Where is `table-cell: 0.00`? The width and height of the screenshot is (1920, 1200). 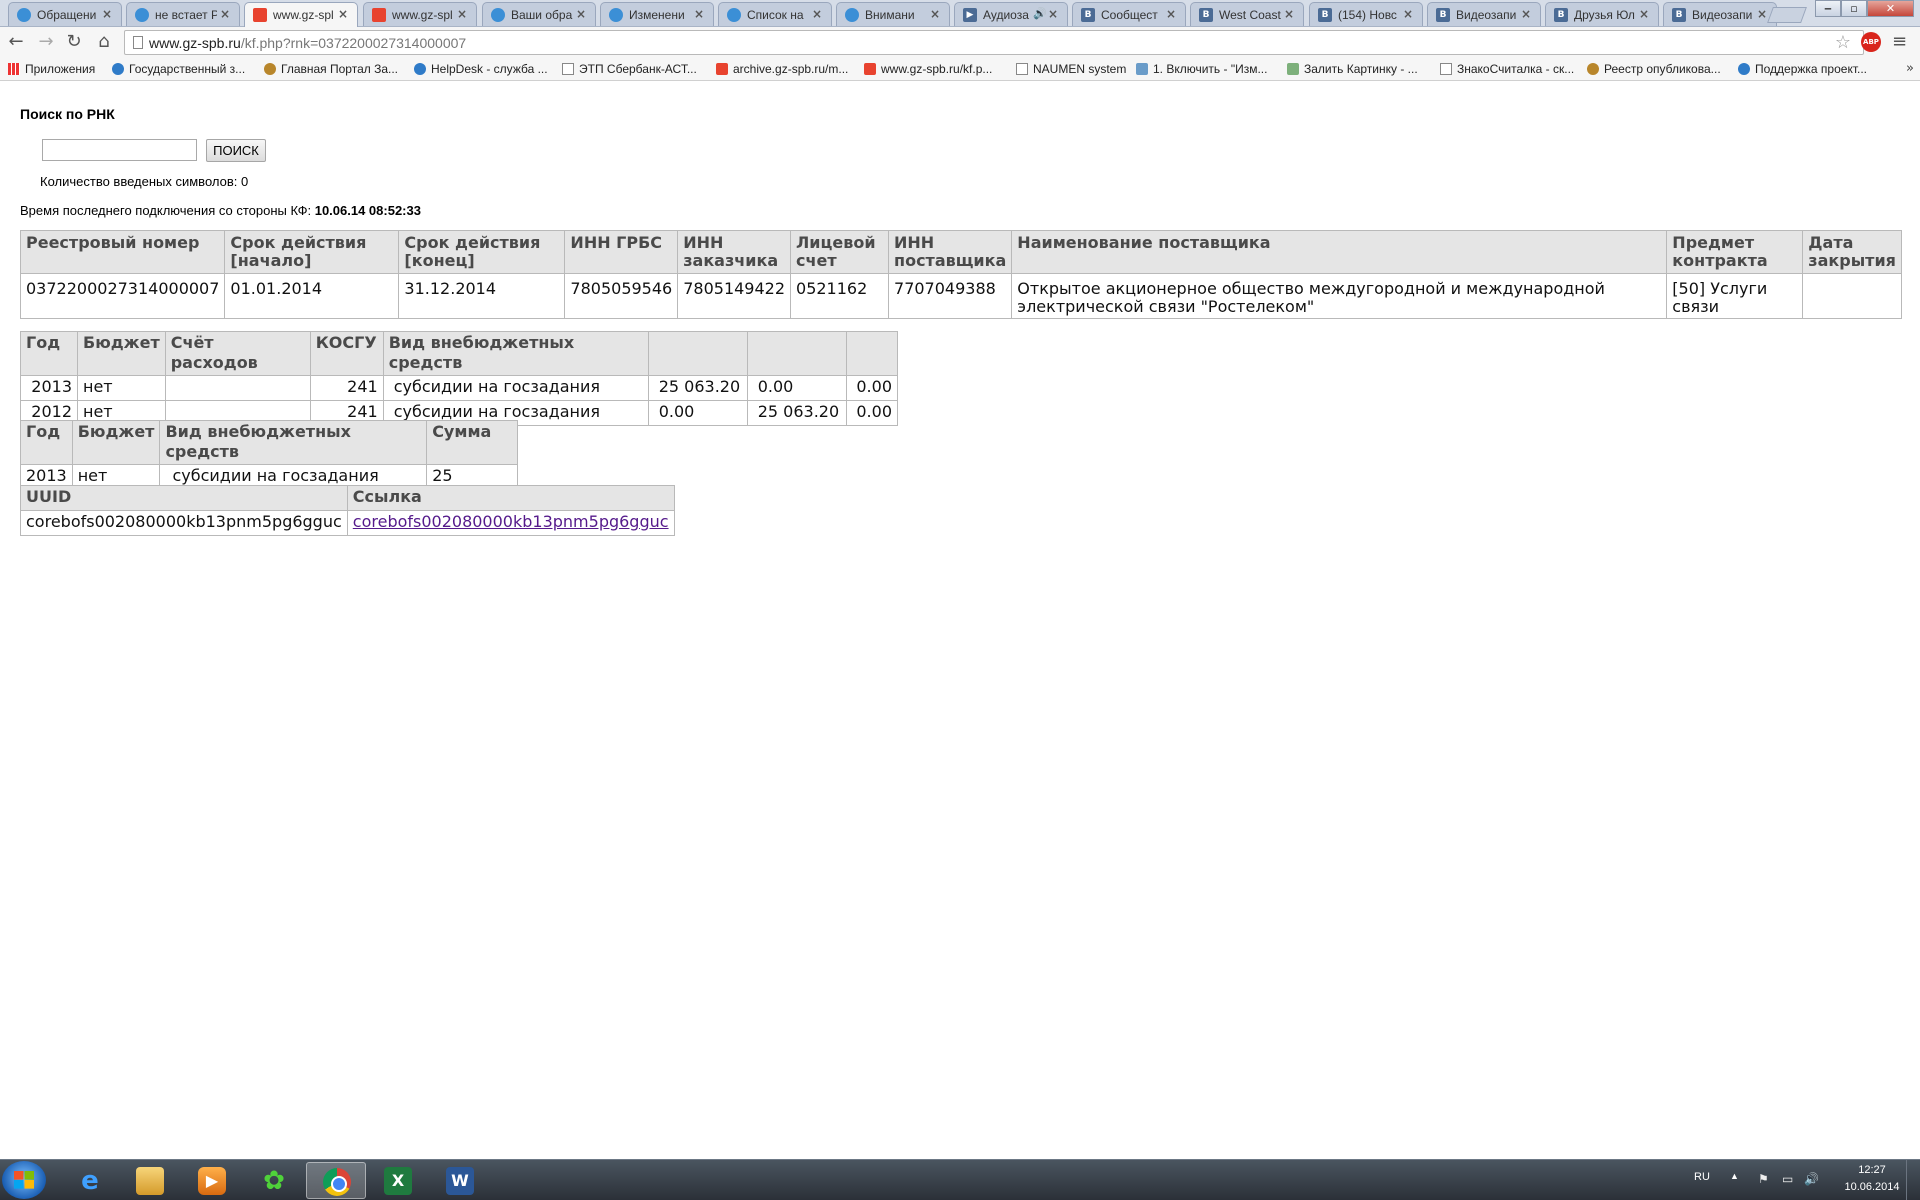
table-cell: 0.00 is located at coordinates (872, 413).